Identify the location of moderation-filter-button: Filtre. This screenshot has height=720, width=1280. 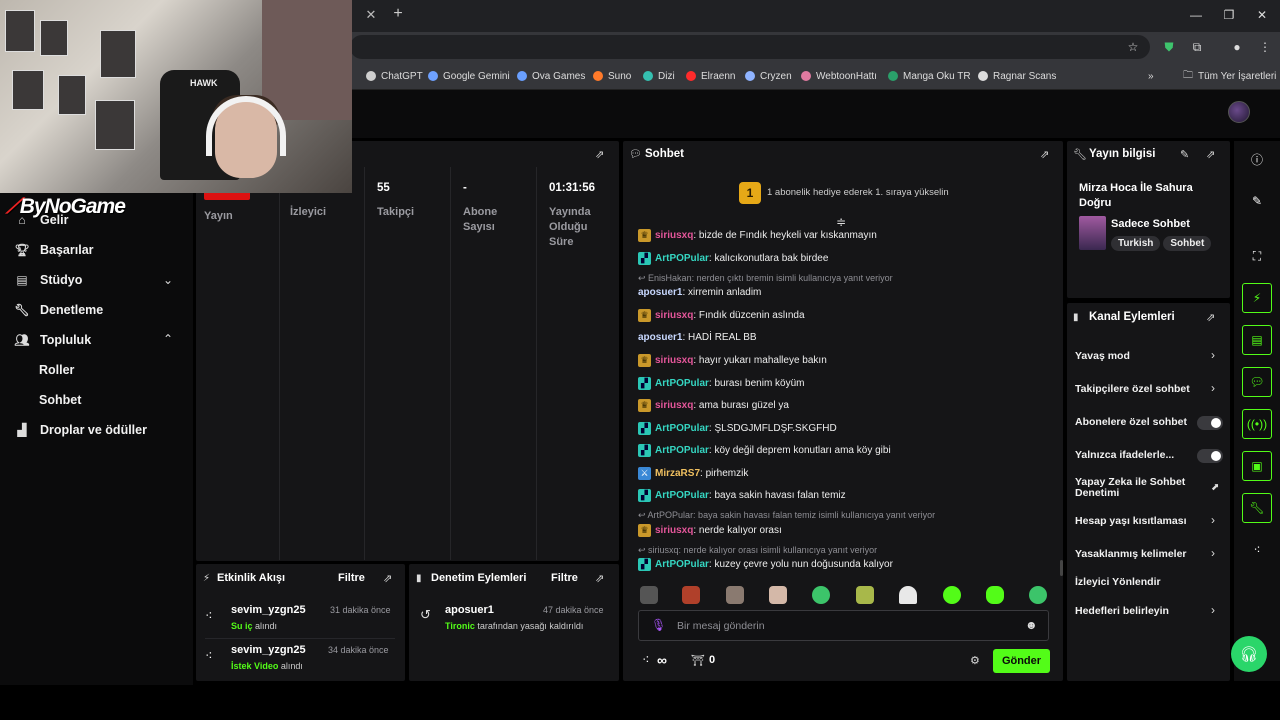
(564, 578).